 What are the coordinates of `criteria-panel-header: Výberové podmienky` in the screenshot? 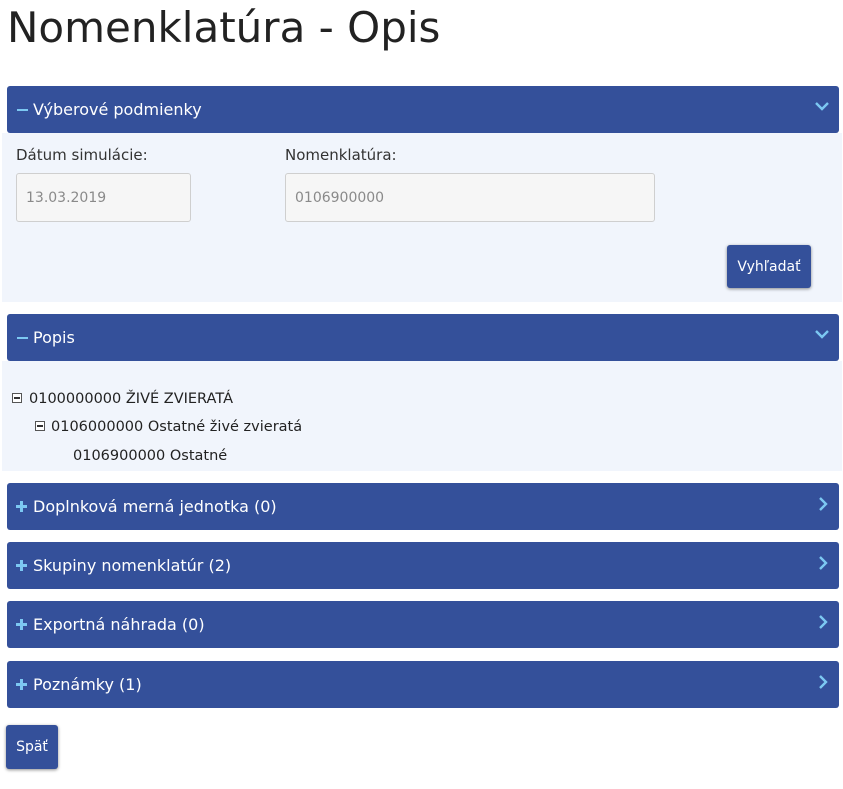 It's located at (423, 109).